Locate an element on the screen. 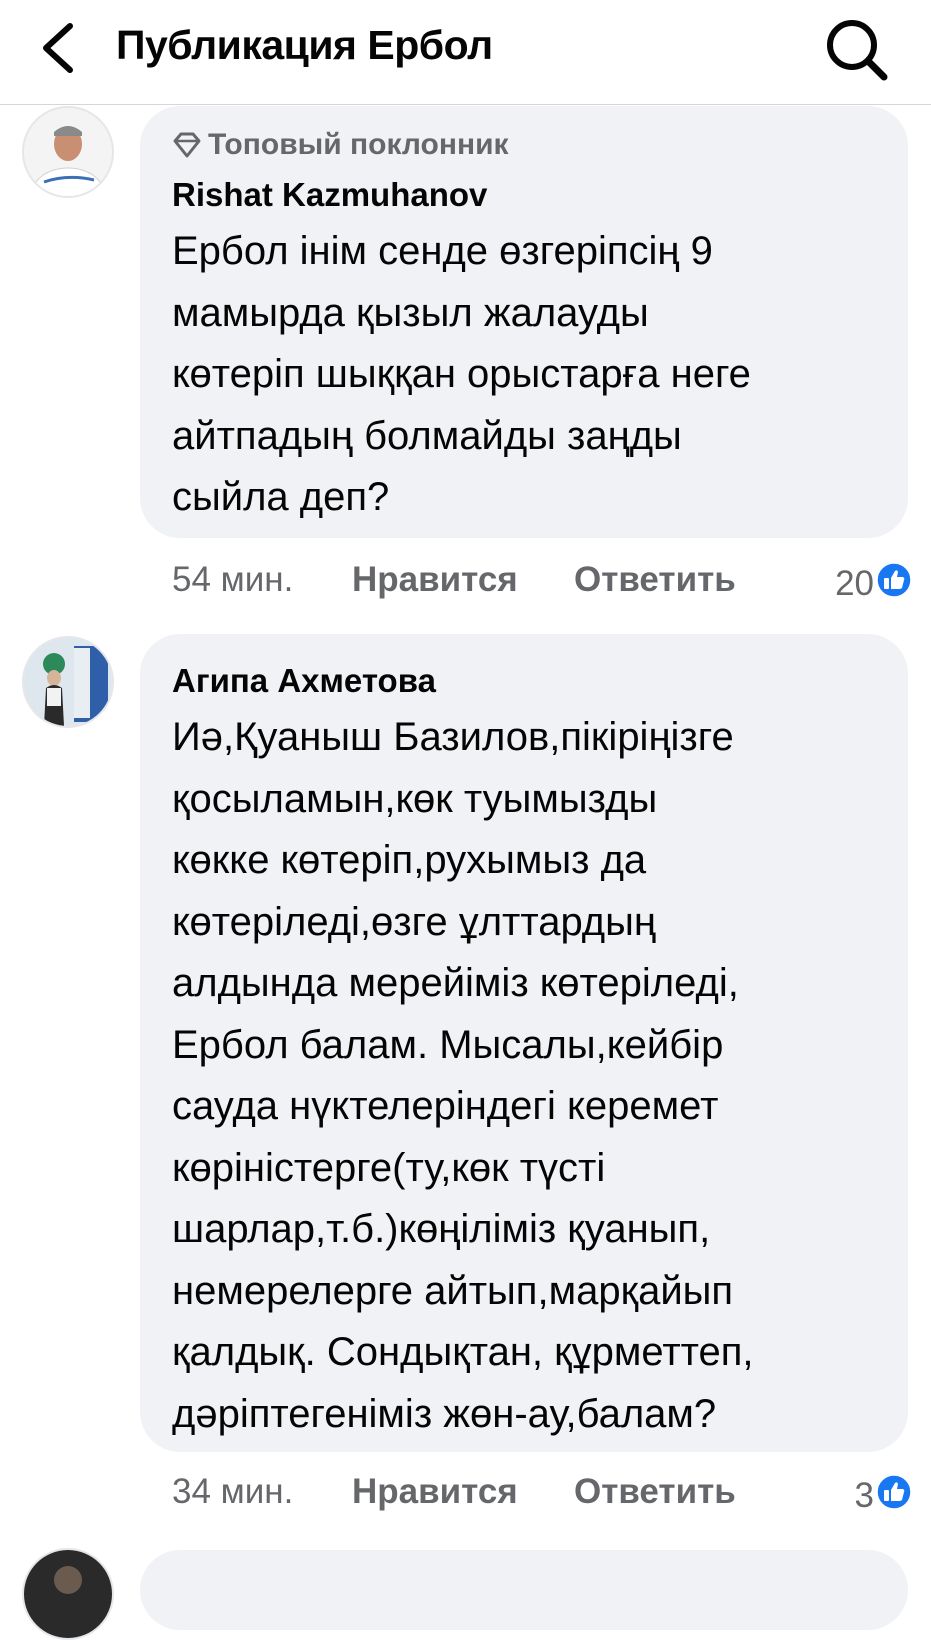 The height and width of the screenshot is (1640, 931). top-fan-badge: Топовый поклонник is located at coordinates (339, 145).